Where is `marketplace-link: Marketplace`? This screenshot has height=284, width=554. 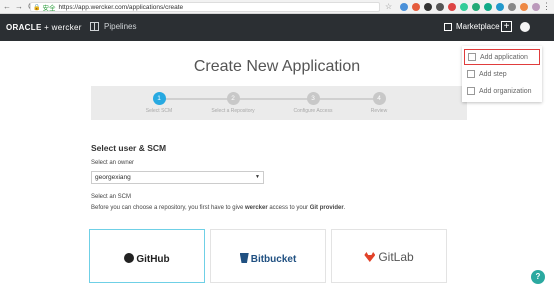 marketplace-link: Marketplace is located at coordinates (472, 26).